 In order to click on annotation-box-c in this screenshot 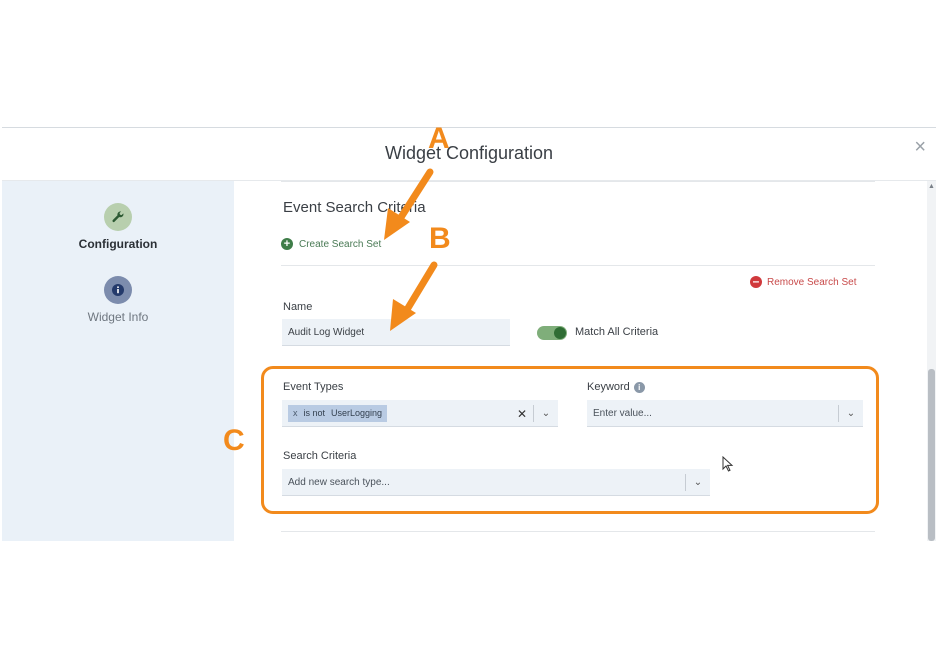, I will do `click(570, 440)`.